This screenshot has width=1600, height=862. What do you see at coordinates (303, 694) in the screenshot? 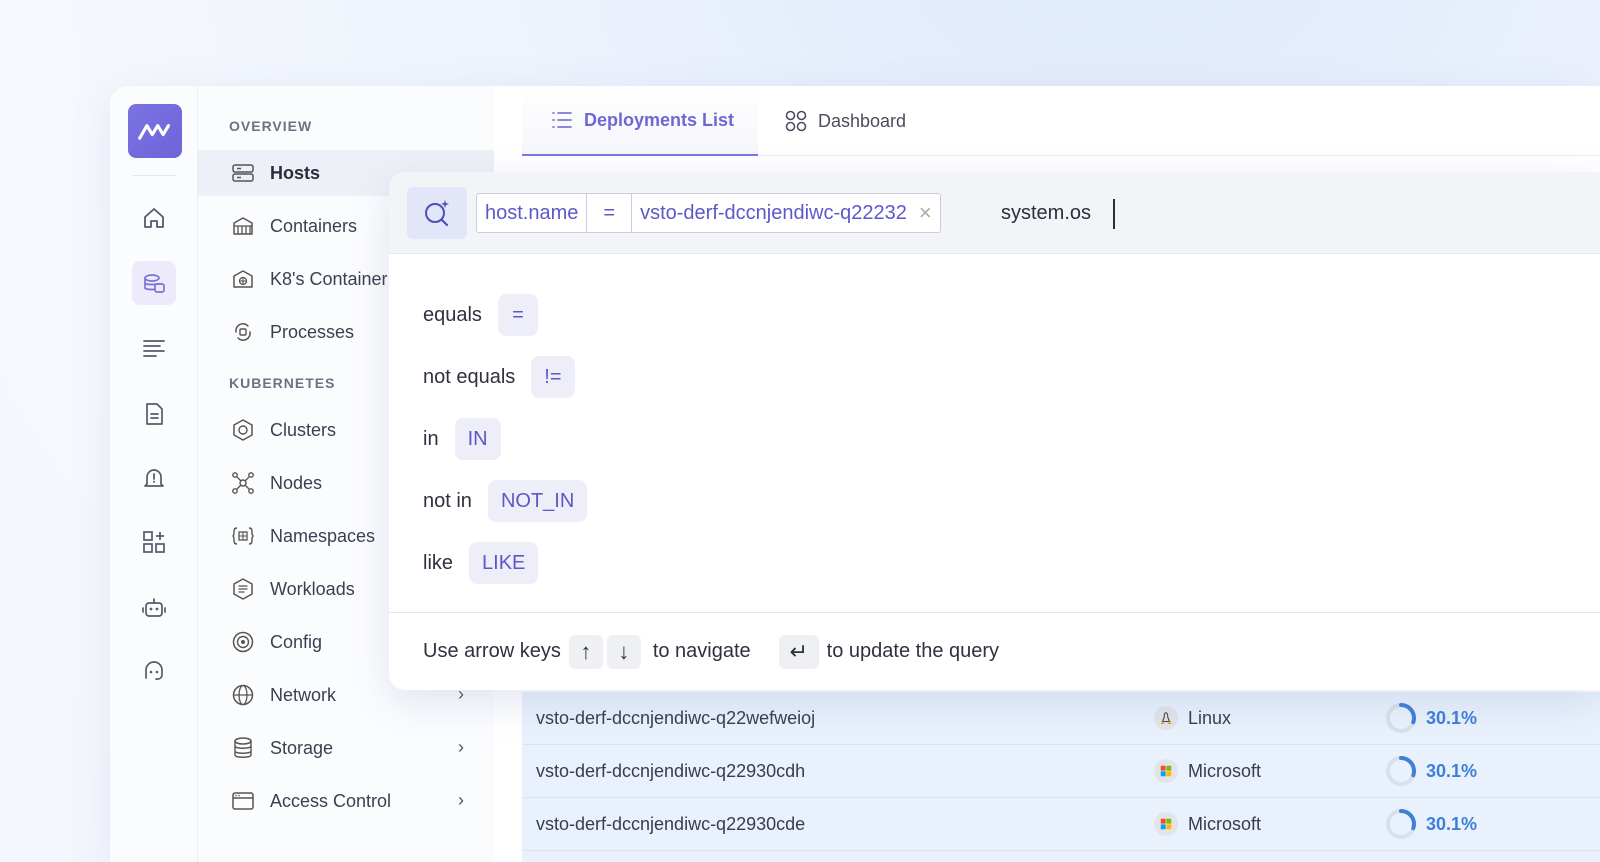
I see `sidebar-item-label: Network` at bounding box center [303, 694].